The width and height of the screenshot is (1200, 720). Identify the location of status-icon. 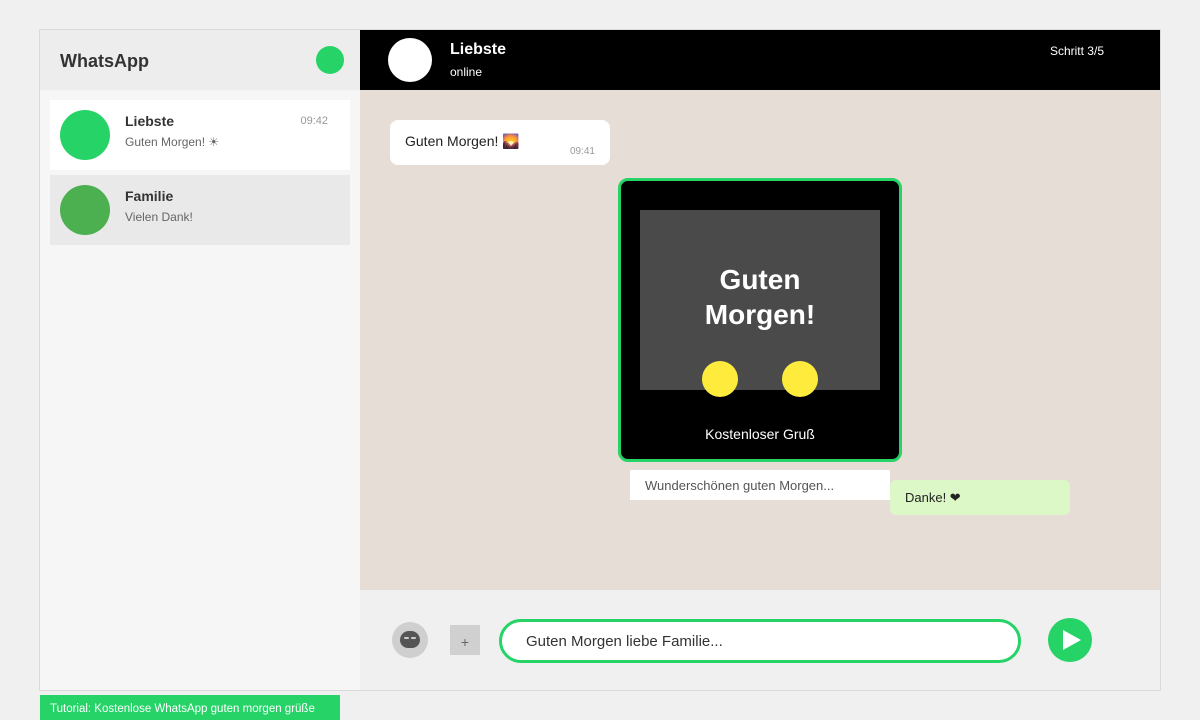
(330, 60).